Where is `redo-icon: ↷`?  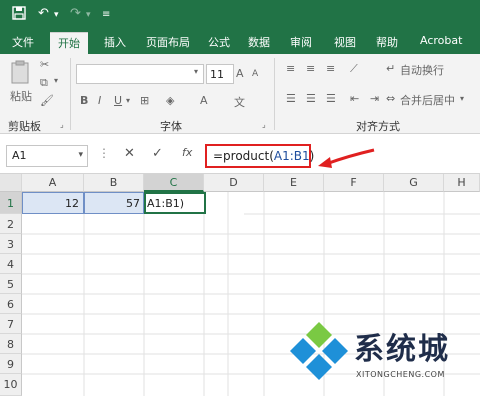
redo-icon: ↷ is located at coordinates (75, 13).